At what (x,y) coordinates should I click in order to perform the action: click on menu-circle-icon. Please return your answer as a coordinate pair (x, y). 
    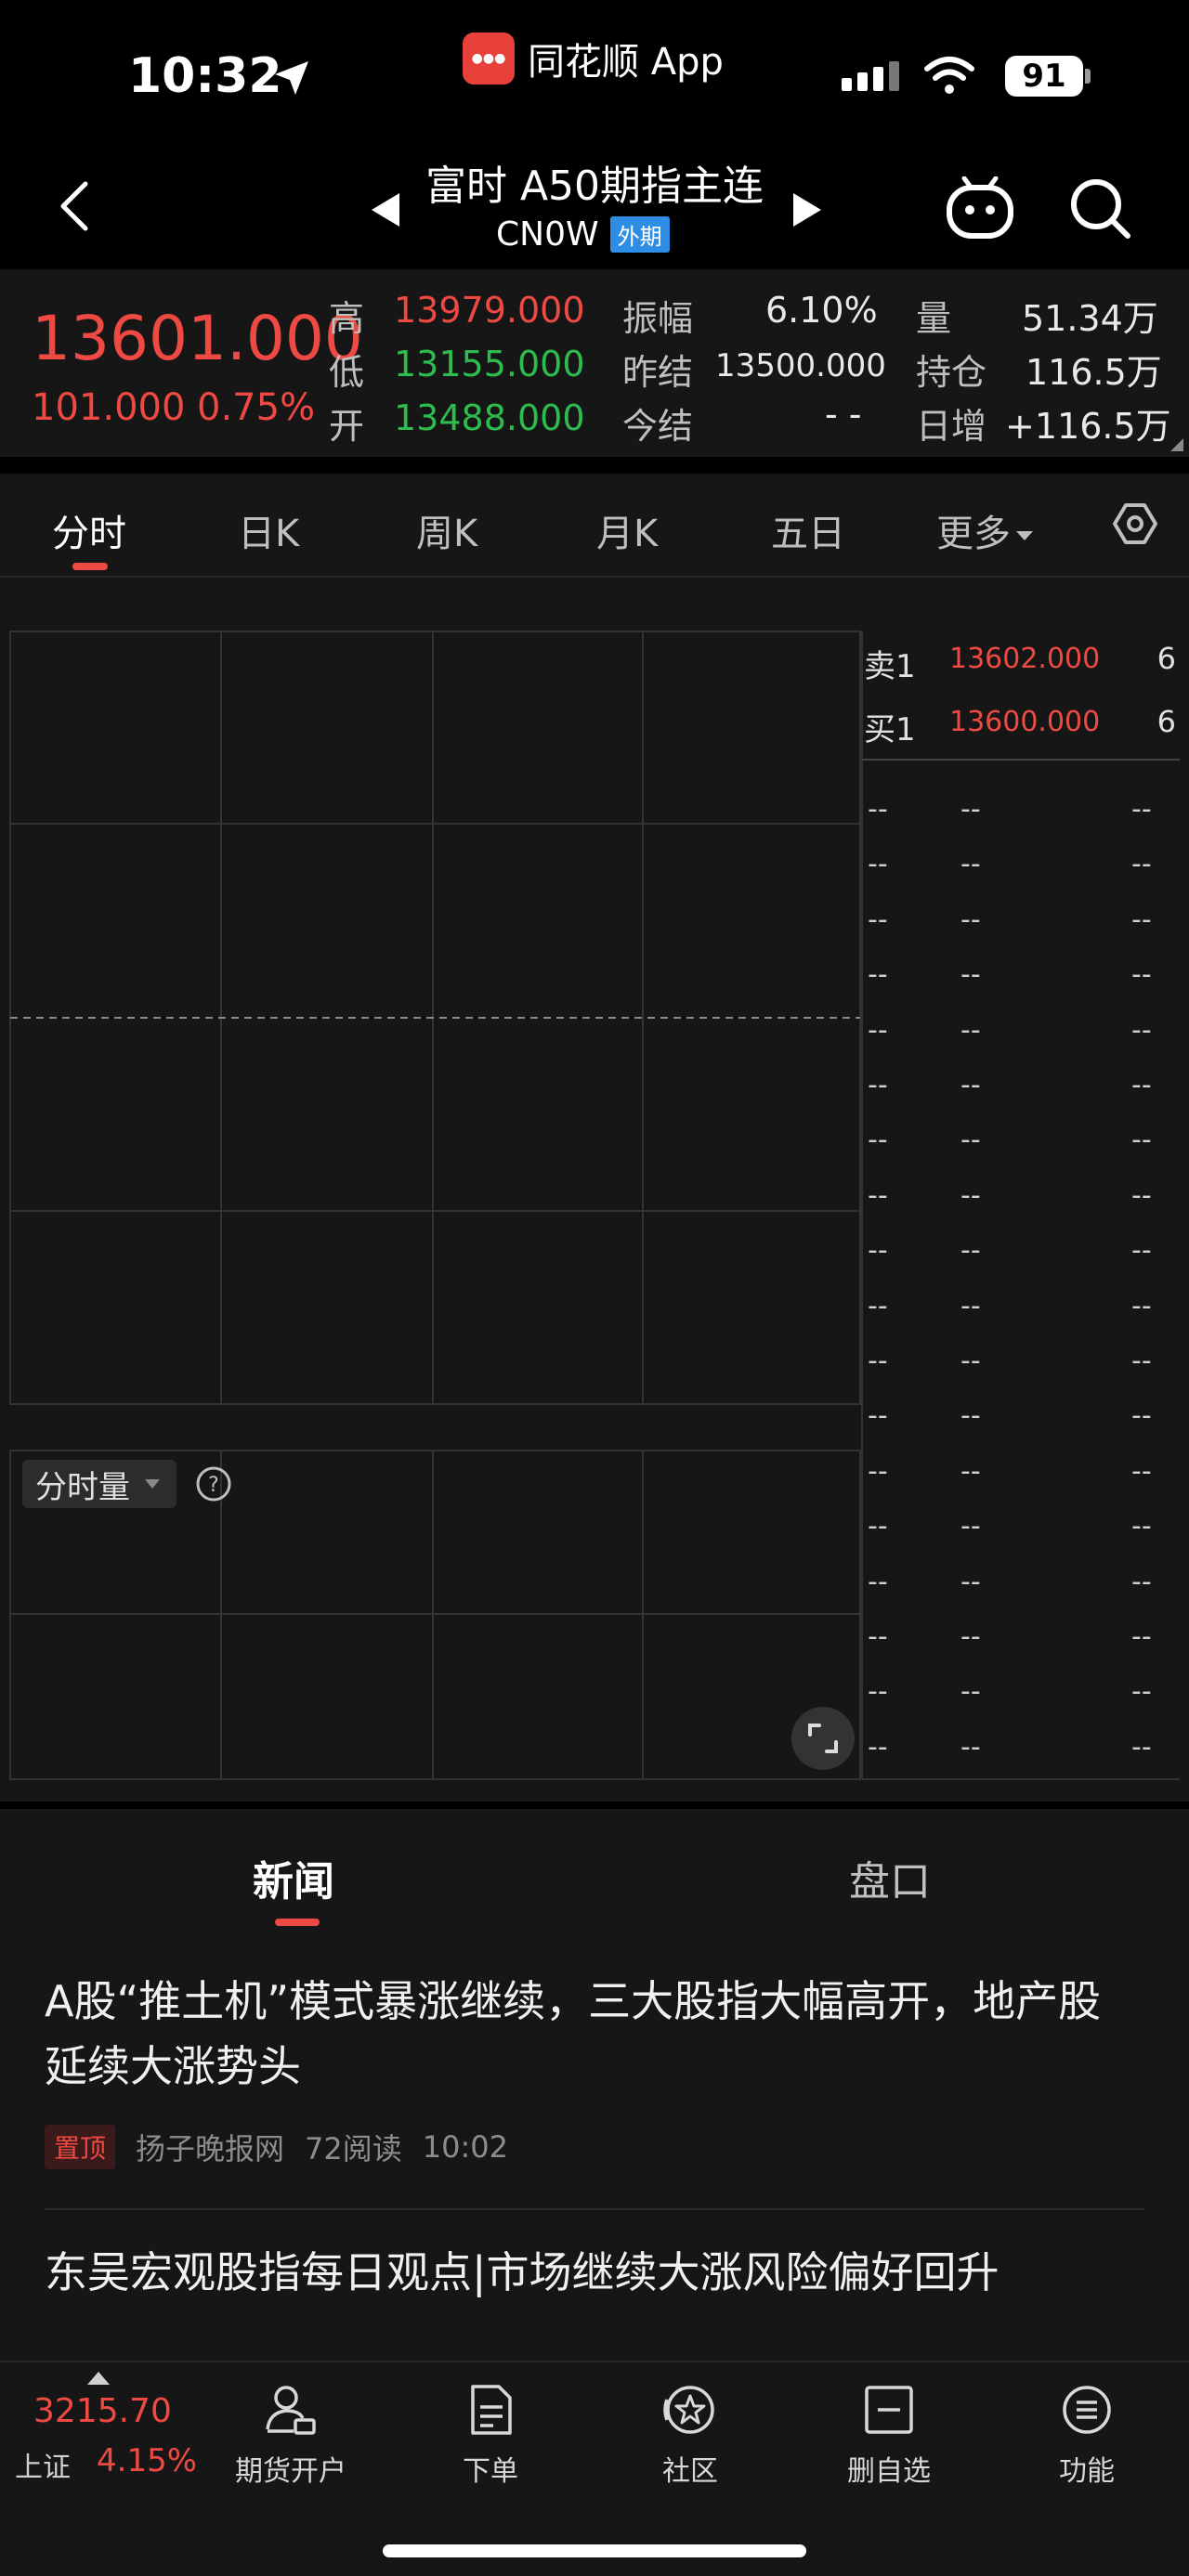
    Looking at the image, I should click on (1087, 2410).